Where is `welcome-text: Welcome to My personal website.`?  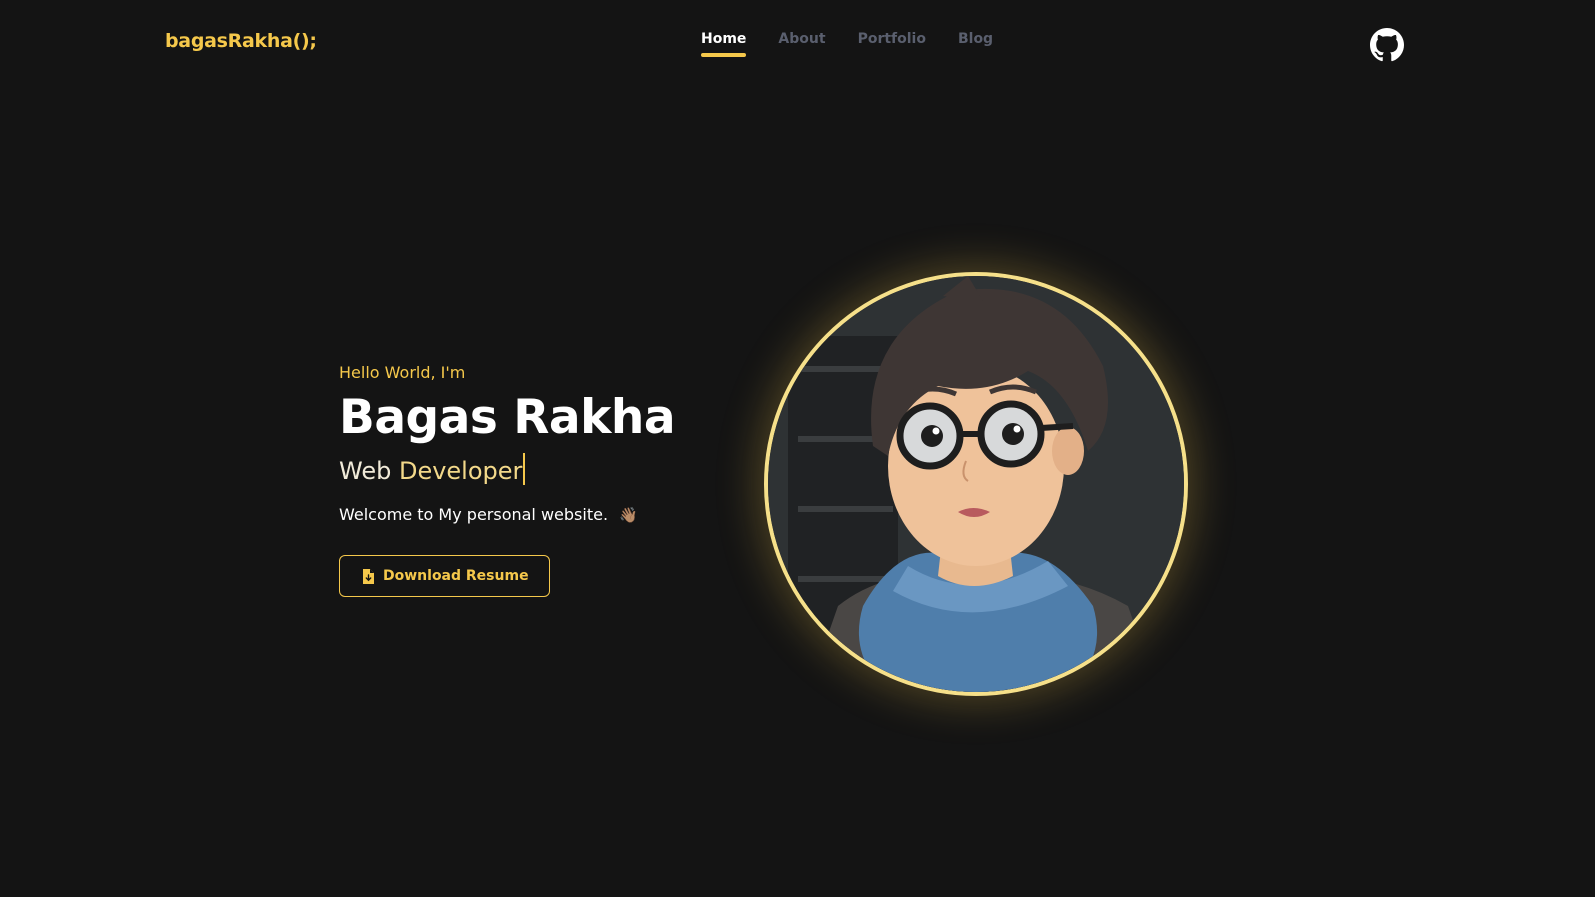
welcome-text: Welcome to My personal website. is located at coordinates (474, 514).